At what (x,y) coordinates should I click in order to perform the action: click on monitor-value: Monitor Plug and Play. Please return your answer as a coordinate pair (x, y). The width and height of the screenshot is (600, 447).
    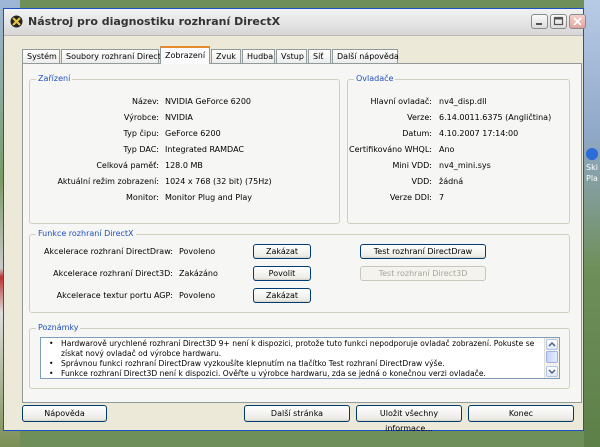
    Looking at the image, I should click on (208, 197).